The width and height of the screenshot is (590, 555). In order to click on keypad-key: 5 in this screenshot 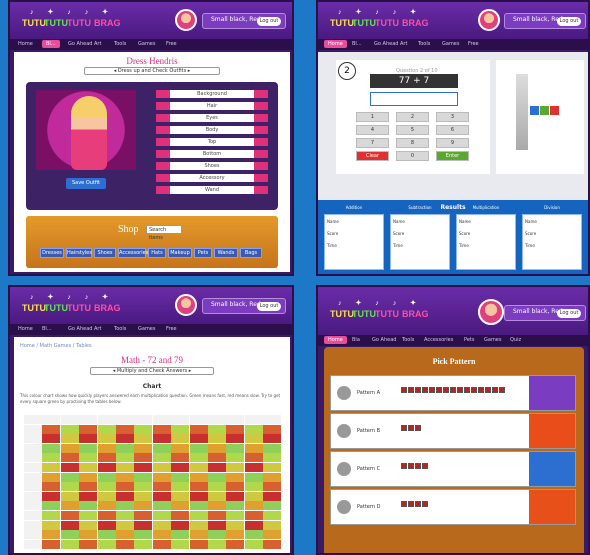, I will do `click(412, 130)`.